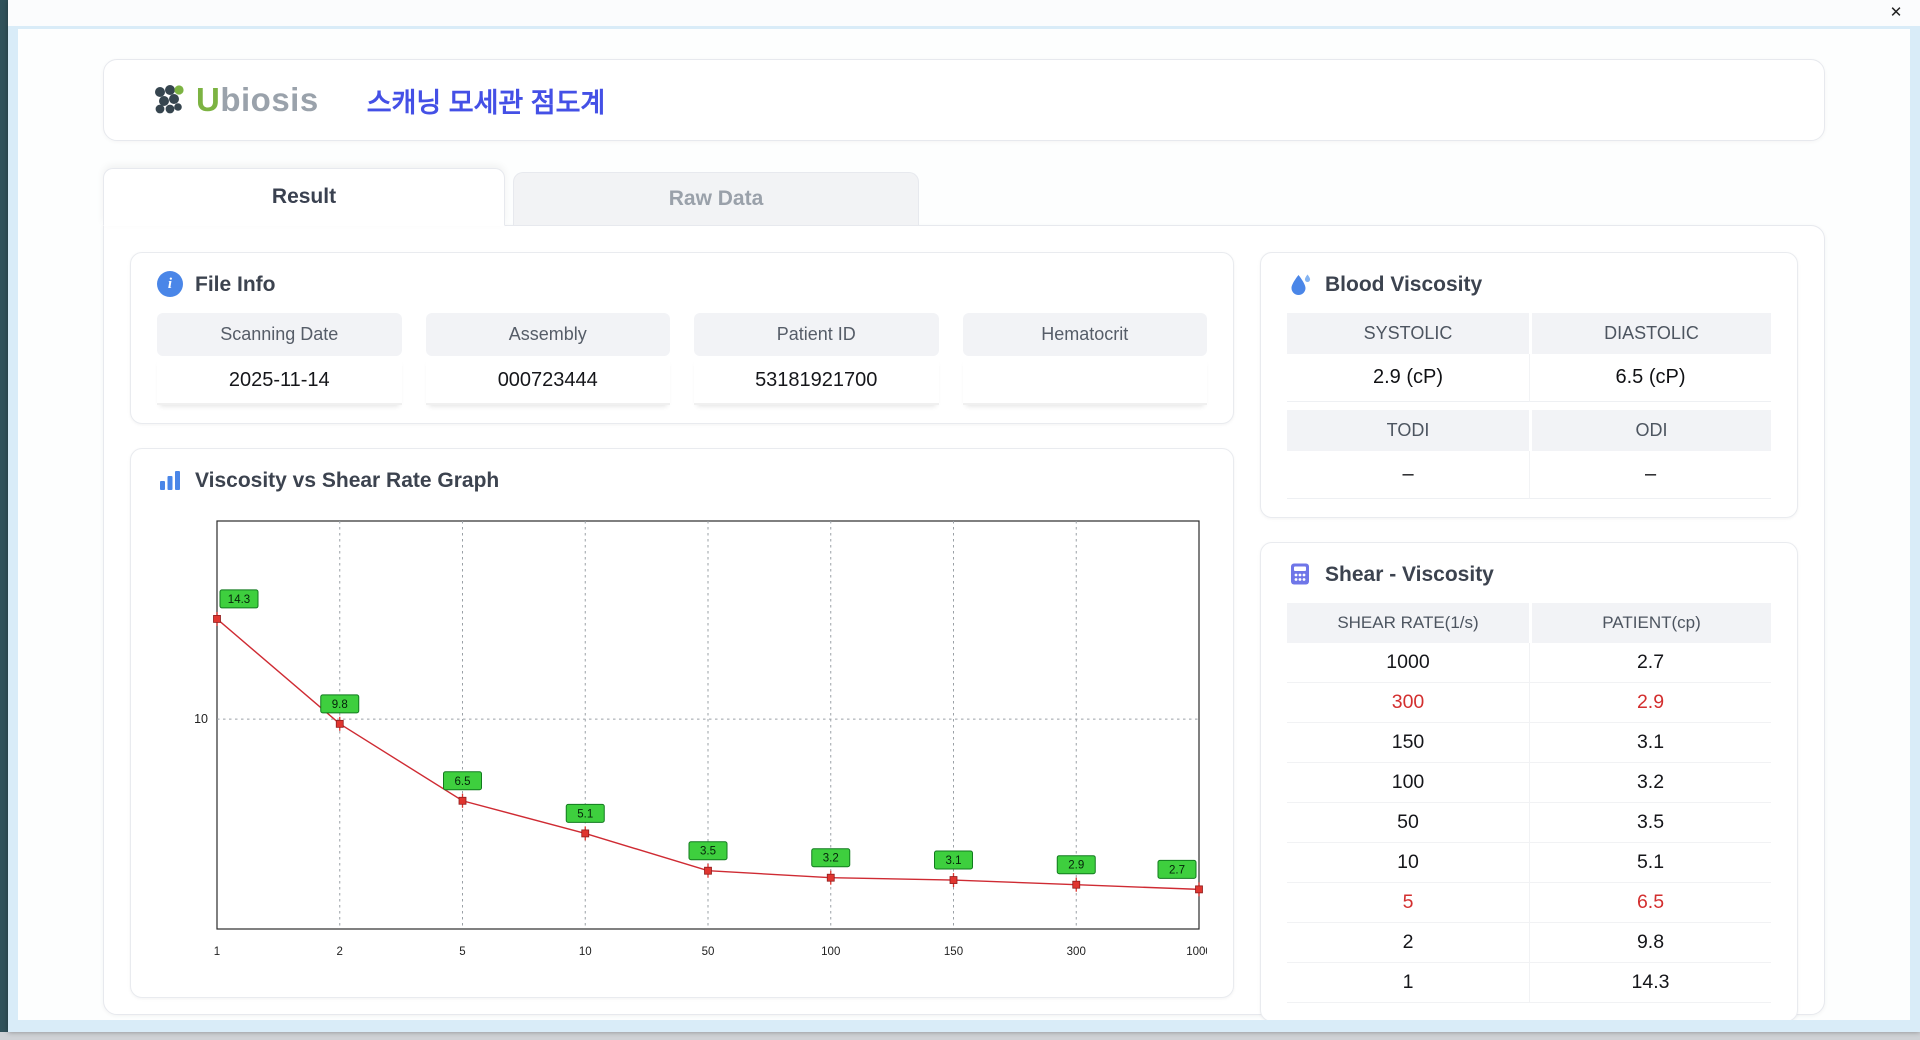  I want to click on field-label: Hematocrit, so click(1084, 334).